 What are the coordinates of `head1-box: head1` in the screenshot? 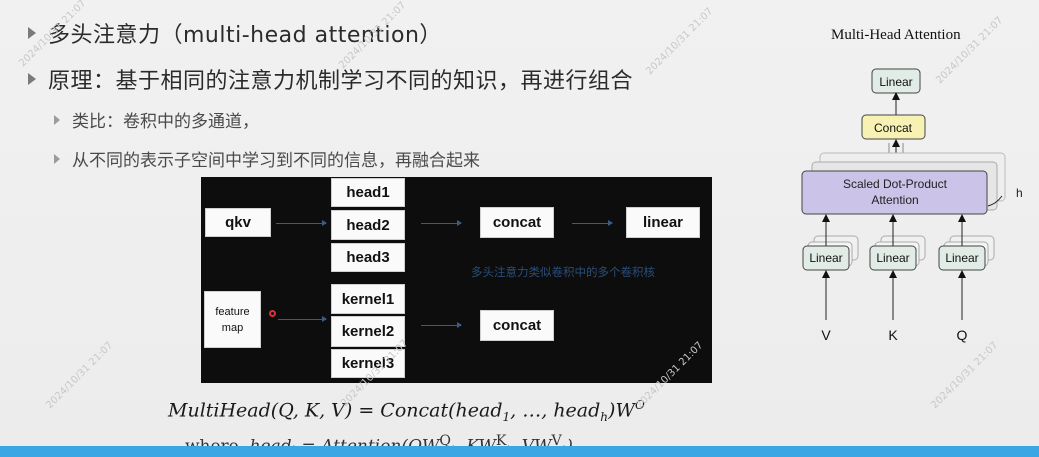 It's located at (368, 192).